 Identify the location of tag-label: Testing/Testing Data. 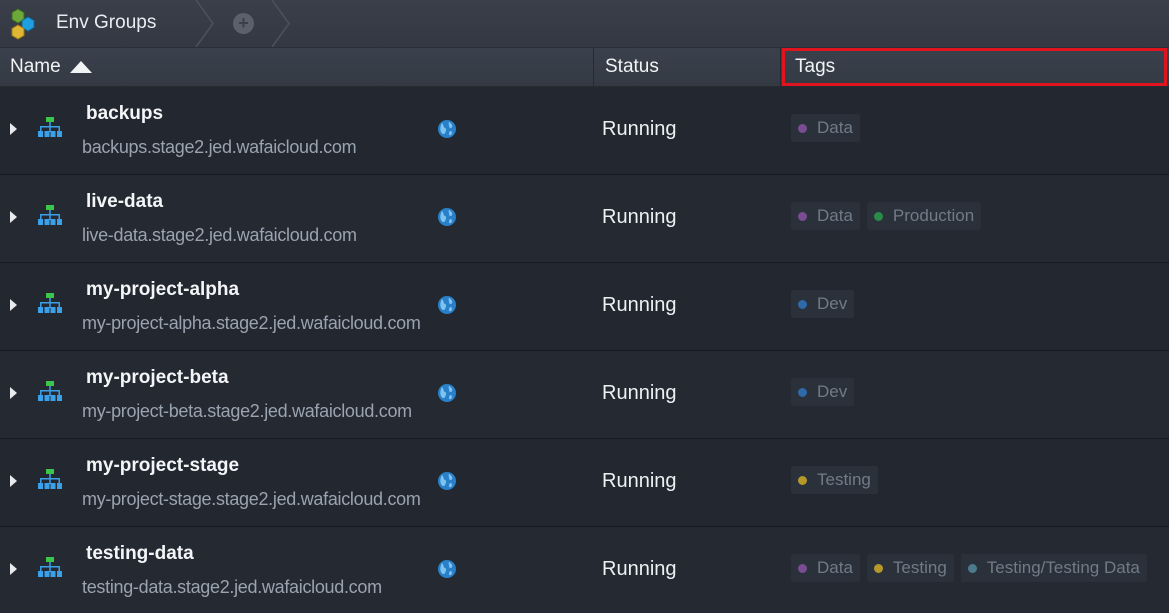
(1063, 567).